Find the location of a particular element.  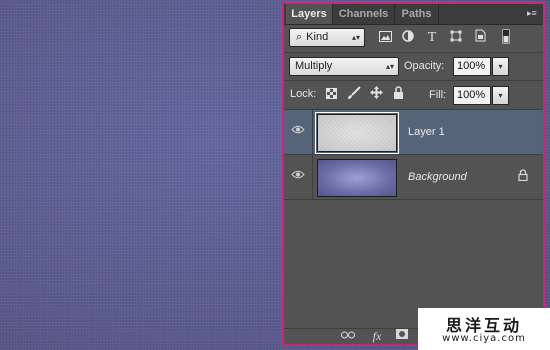

layer-row-layer-1: Layer 1 is located at coordinates (413, 132).